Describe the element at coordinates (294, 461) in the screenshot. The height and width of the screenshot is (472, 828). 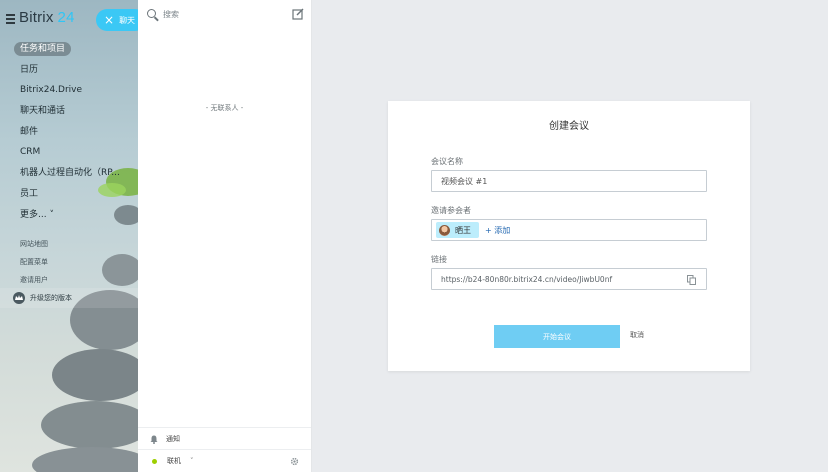
I see `gear-icon` at that location.